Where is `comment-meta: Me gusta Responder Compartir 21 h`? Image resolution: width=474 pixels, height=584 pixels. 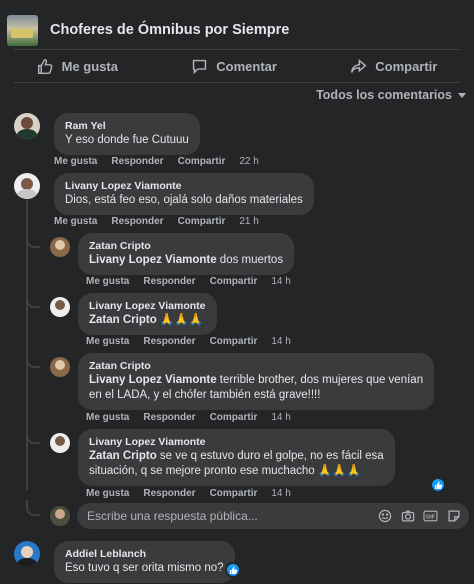
comment-meta: Me gusta Responder Compartir 21 h is located at coordinates (156, 221).